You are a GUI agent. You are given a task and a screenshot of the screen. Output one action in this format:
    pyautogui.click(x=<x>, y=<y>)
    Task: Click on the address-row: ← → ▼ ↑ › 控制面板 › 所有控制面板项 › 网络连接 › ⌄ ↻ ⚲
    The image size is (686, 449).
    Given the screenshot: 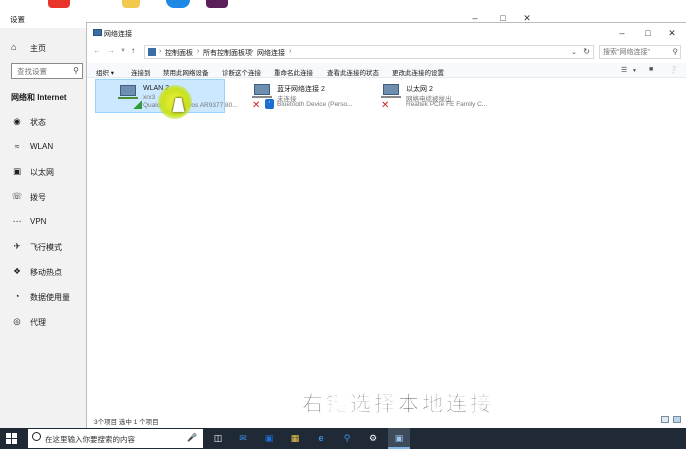 What is the action you would take?
    pyautogui.click(x=386, y=52)
    